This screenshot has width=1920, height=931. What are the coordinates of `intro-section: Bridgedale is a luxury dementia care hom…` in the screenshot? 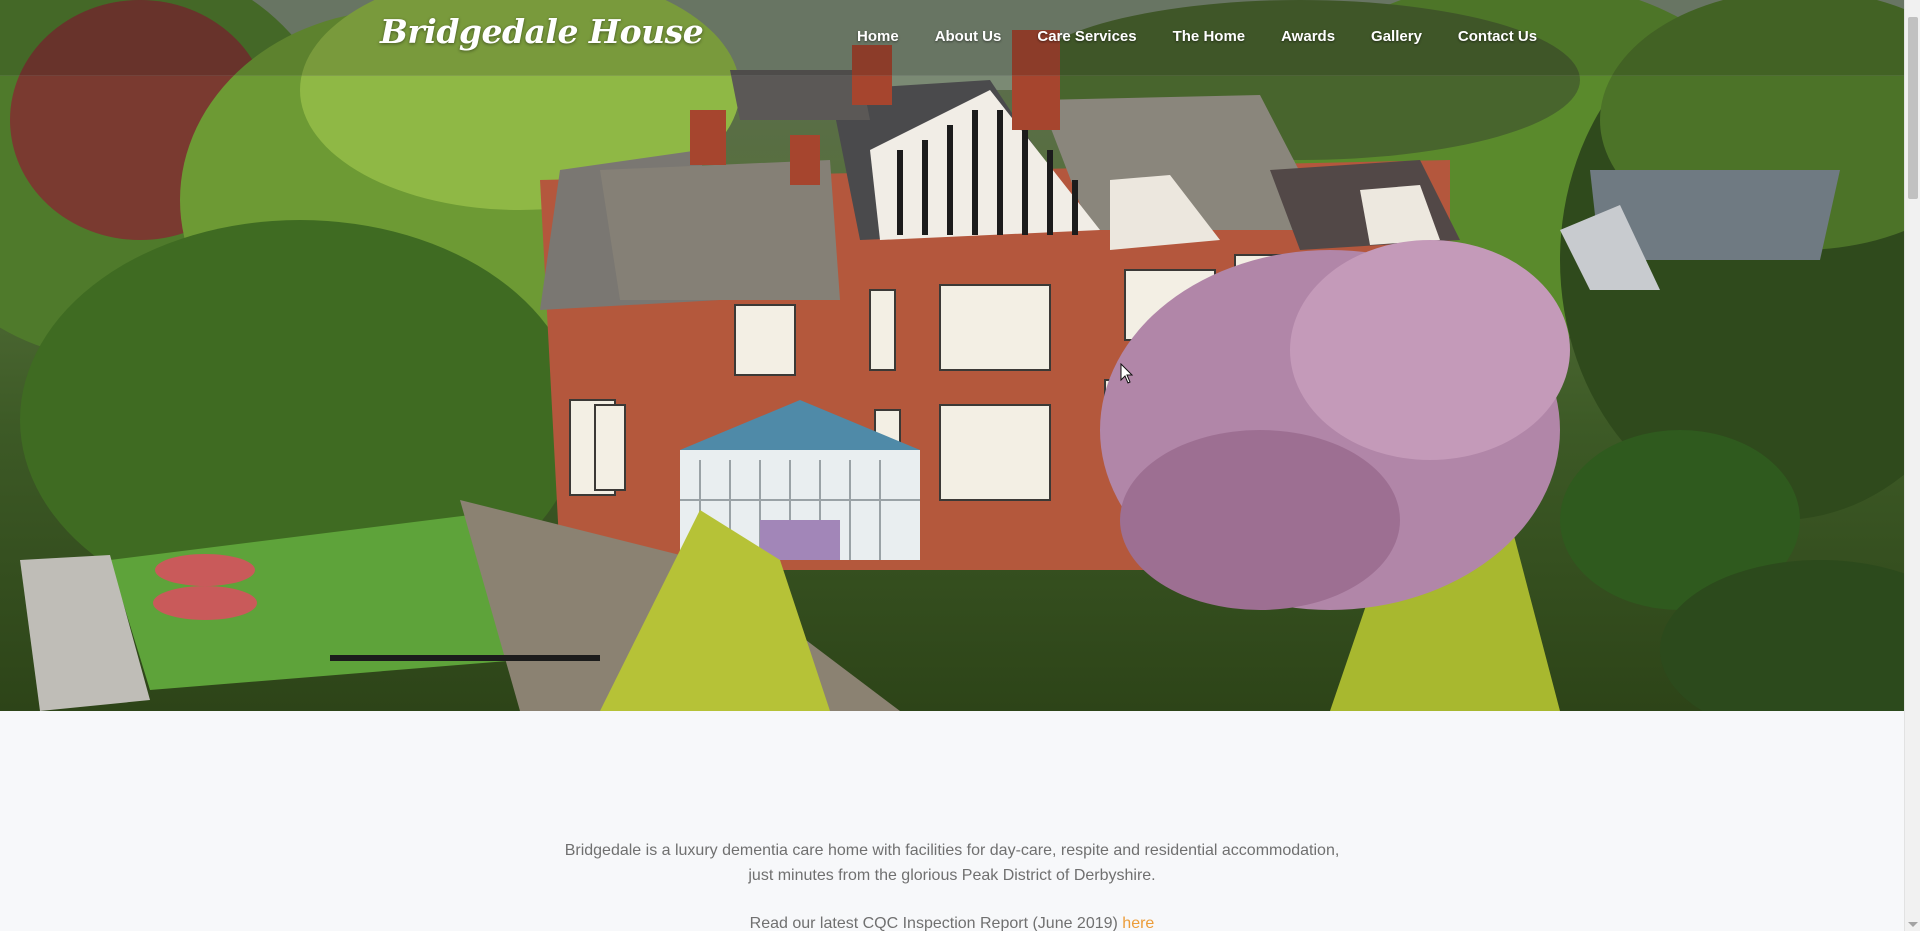 It's located at (952, 884).